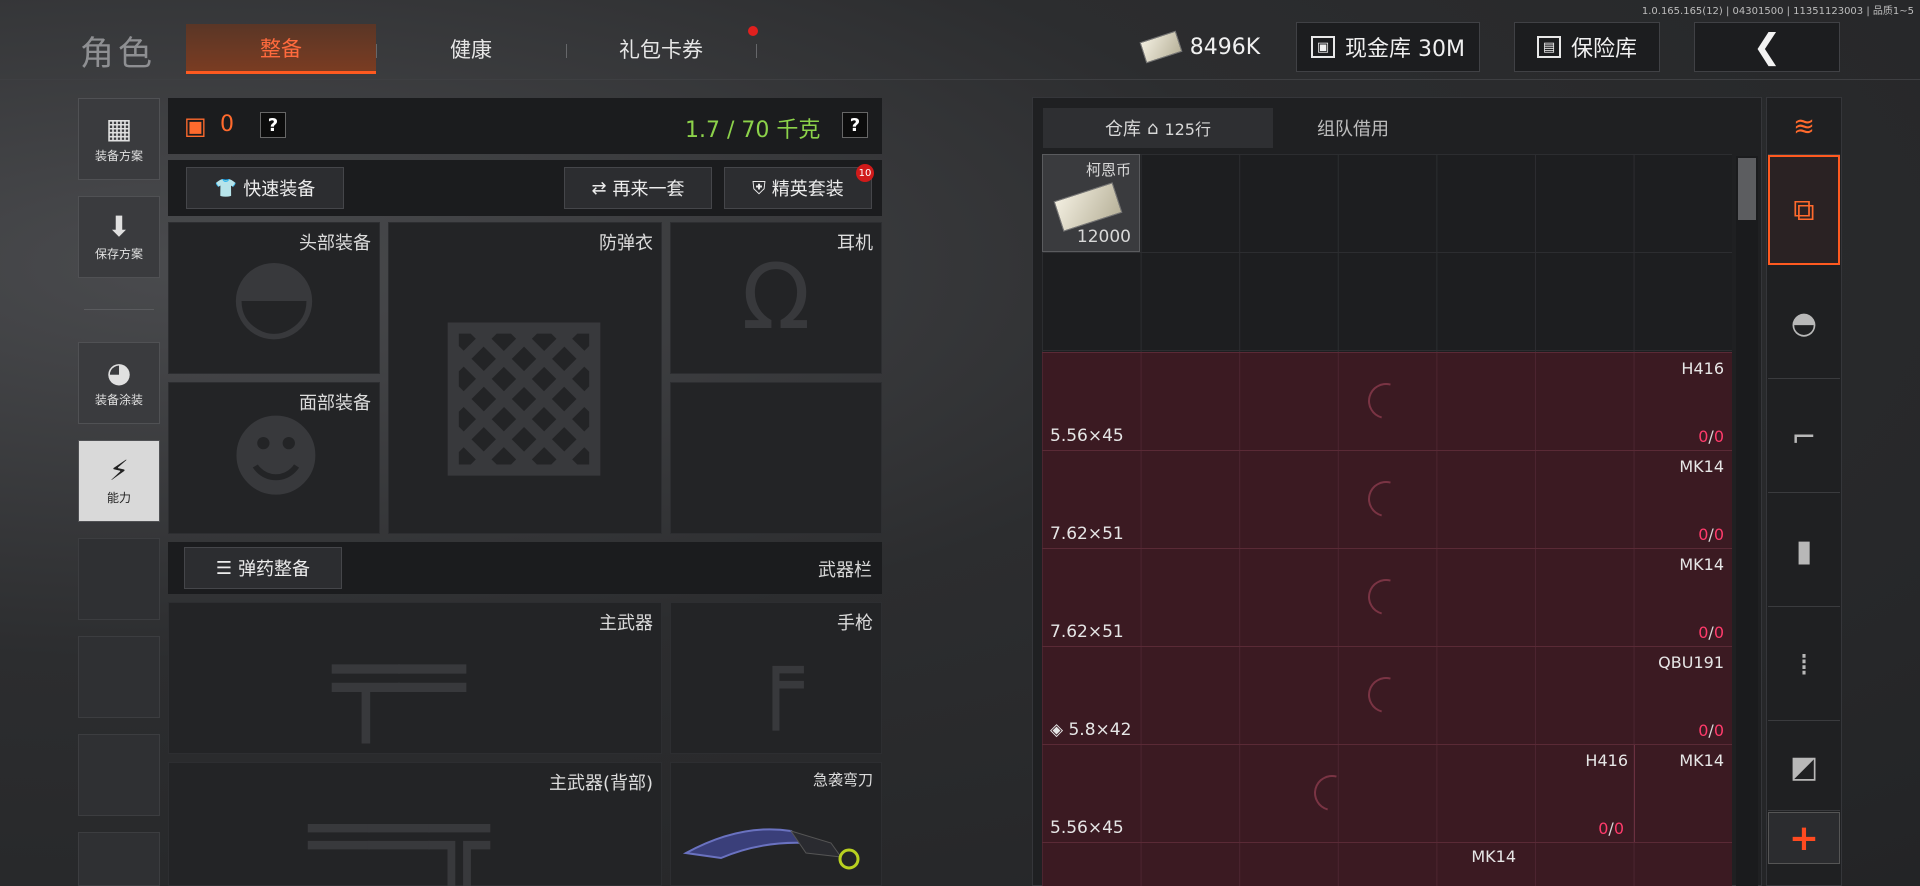 This screenshot has width=1920, height=886. Describe the element at coordinates (119, 226) in the screenshot. I see `download-icon: ⬇` at that location.